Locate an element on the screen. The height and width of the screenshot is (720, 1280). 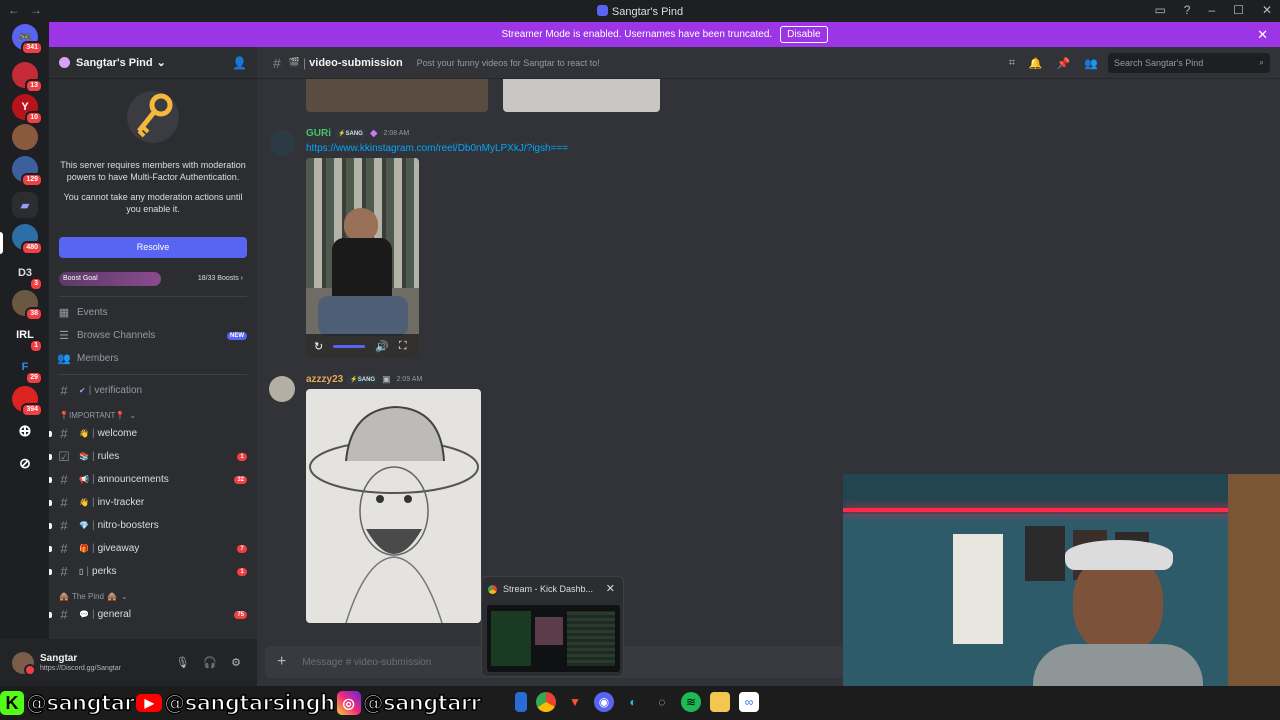
boost-goal: Boost Goal 18/33 Boosts › is located at coordinates (153, 279).